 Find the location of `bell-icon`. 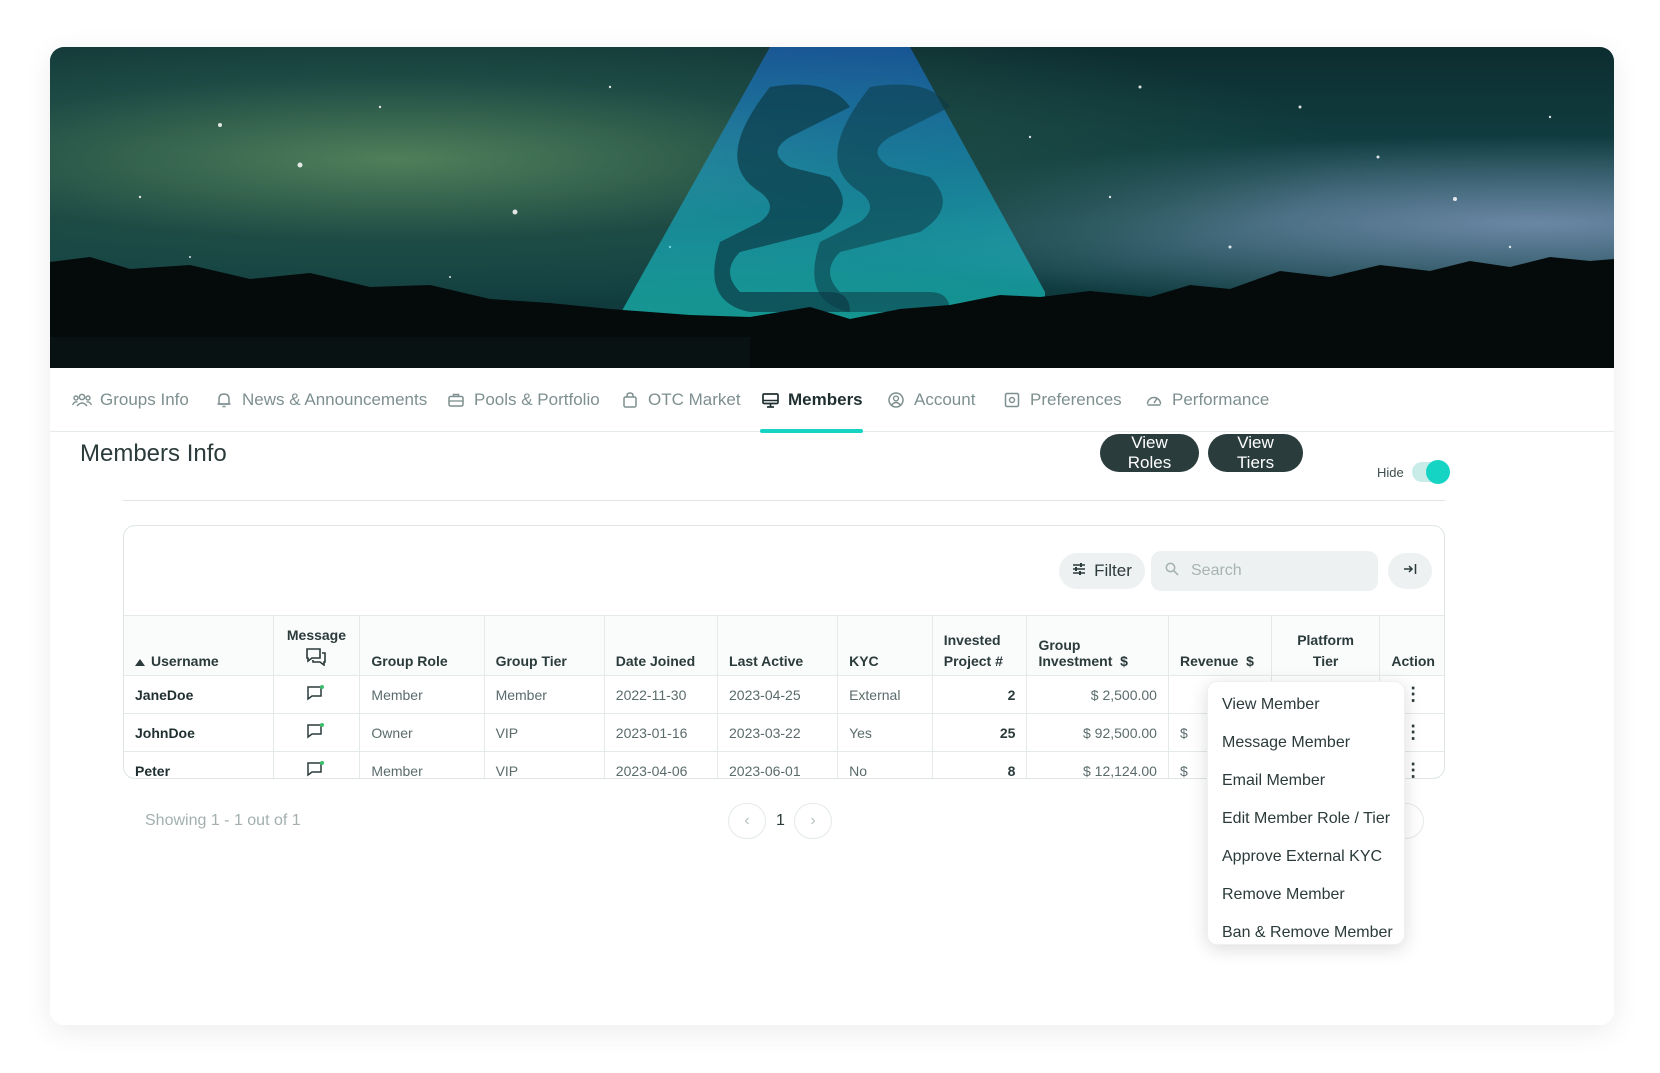

bell-icon is located at coordinates (224, 400).